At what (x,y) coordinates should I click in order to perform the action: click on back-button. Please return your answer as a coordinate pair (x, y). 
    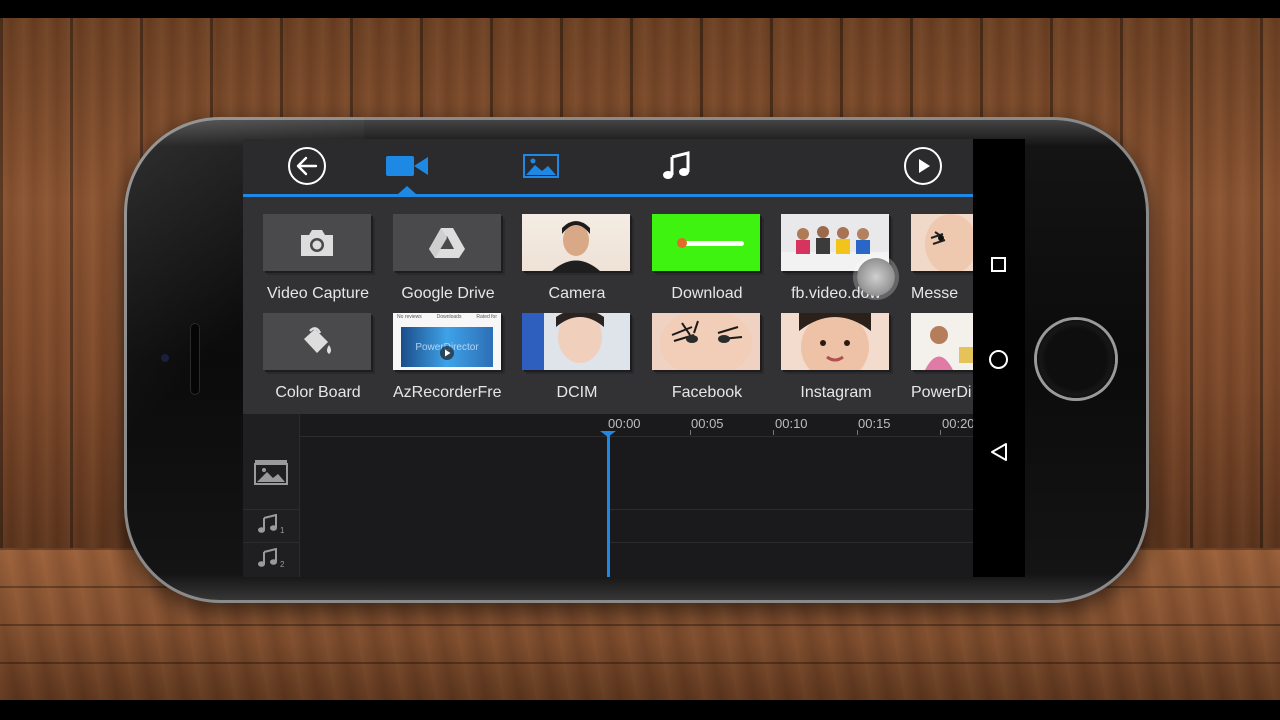
    Looking at the image, I should click on (307, 166).